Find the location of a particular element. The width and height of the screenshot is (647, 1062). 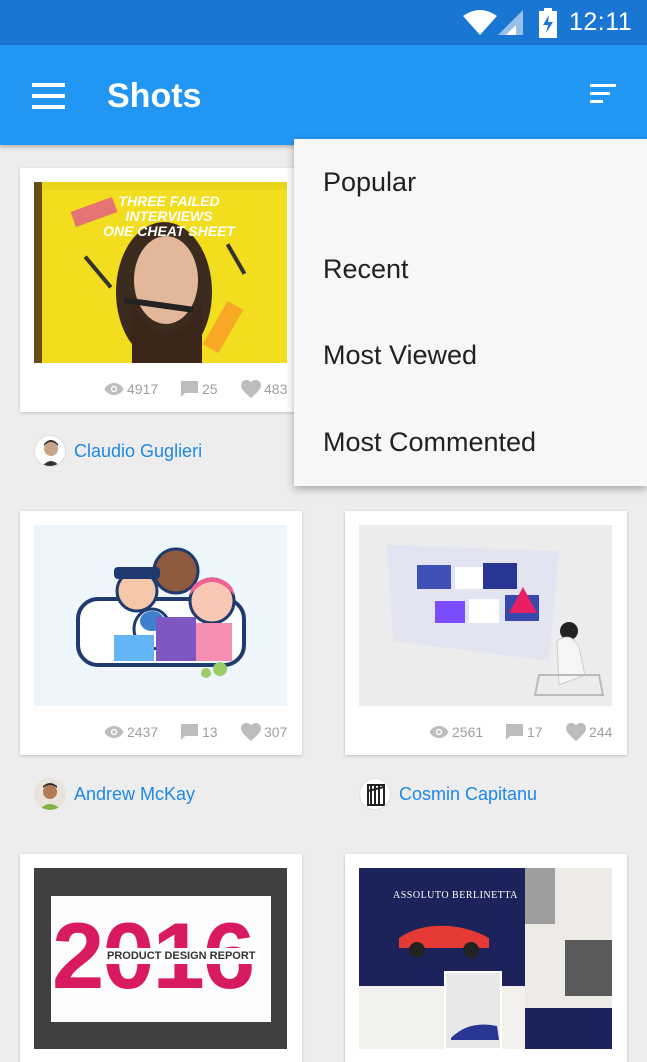

likes-stat: 244 is located at coordinates (589, 732).